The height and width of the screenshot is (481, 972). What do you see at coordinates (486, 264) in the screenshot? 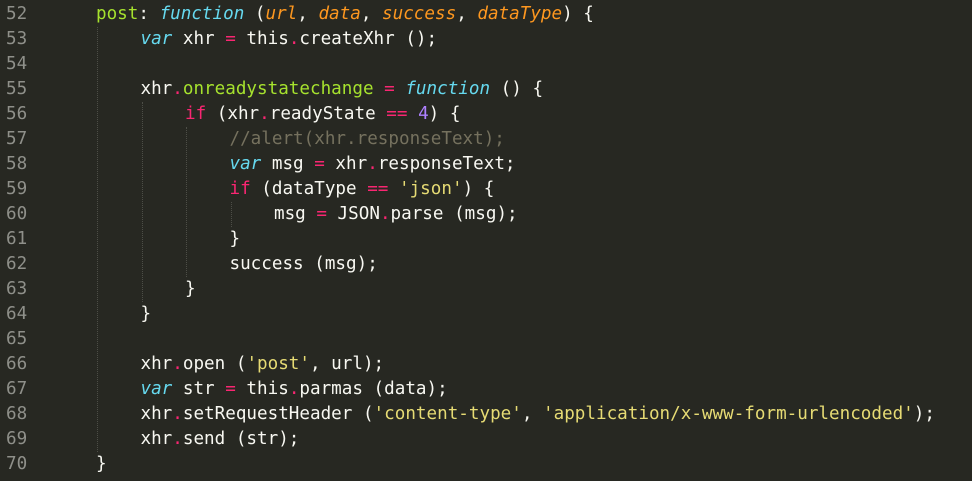
I see `code-line: 62 success (msg);` at bounding box center [486, 264].